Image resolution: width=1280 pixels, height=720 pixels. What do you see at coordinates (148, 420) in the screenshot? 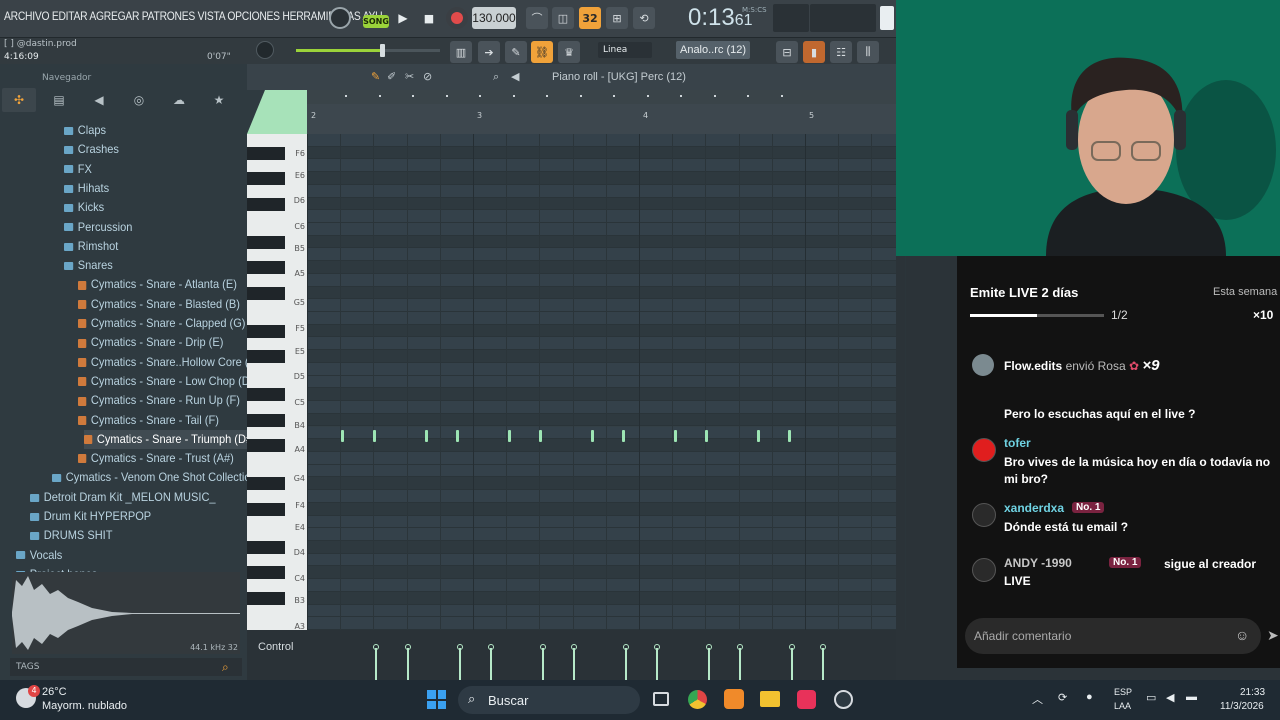
I see `browser-sample: Cymatics - Snare - Tail (F)` at bounding box center [148, 420].